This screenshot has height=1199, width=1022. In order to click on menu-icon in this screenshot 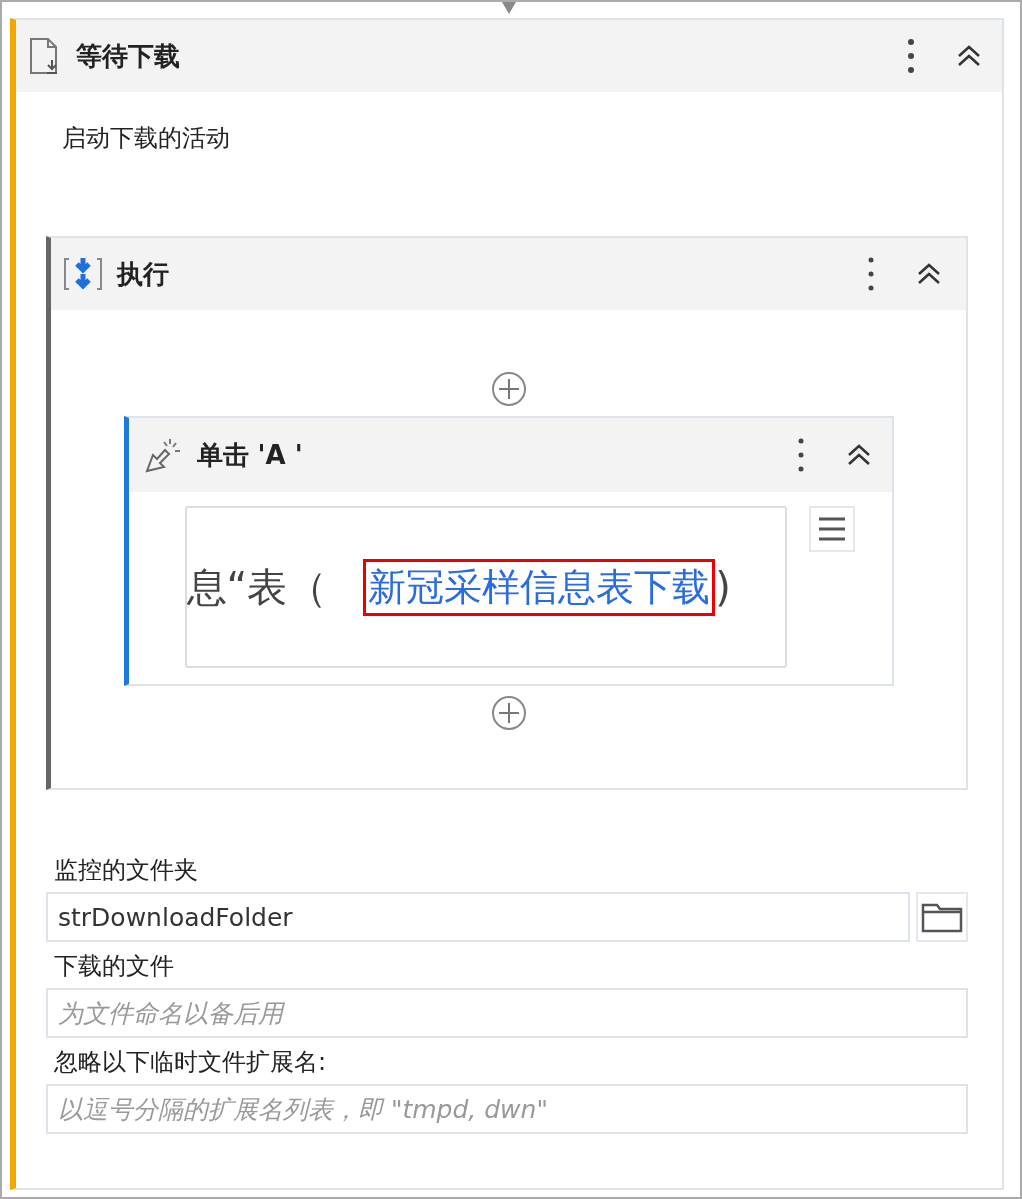, I will do `click(831, 529)`.